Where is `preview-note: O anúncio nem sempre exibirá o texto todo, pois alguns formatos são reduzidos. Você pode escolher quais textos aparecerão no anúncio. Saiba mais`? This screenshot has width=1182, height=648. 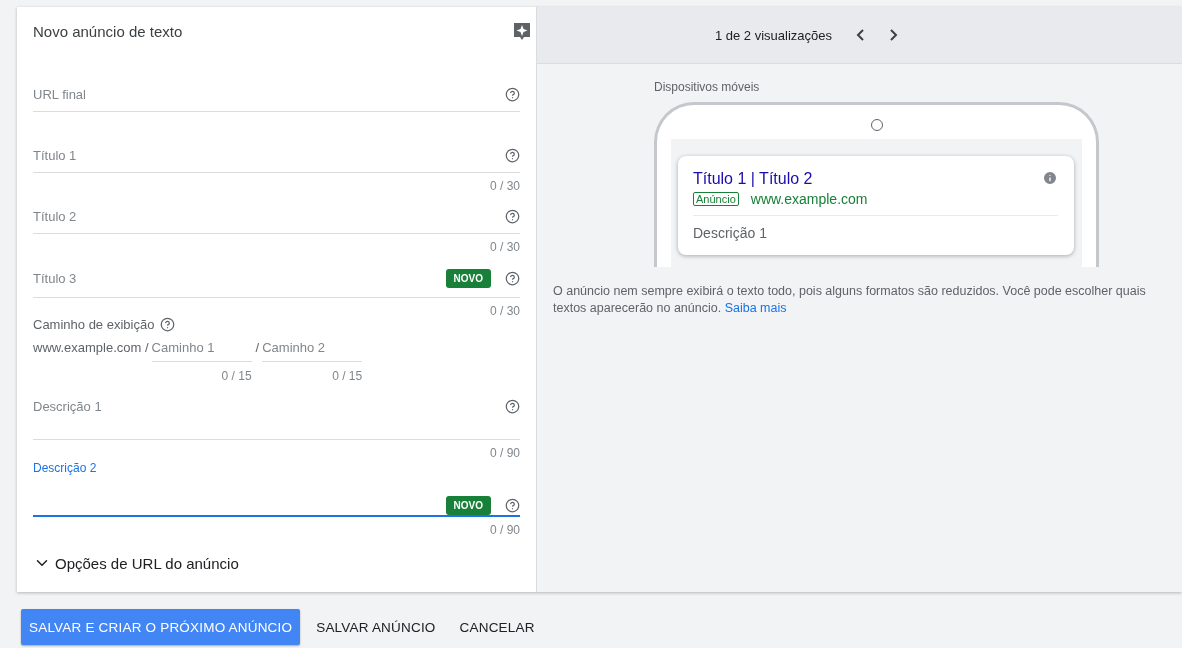
preview-note: O anúncio nem sempre exibirá o texto todo, pois alguns formatos são reduzidos. Você pode escolher quais textos aparecerão no anúncio. Saiba mais is located at coordinates (850, 300).